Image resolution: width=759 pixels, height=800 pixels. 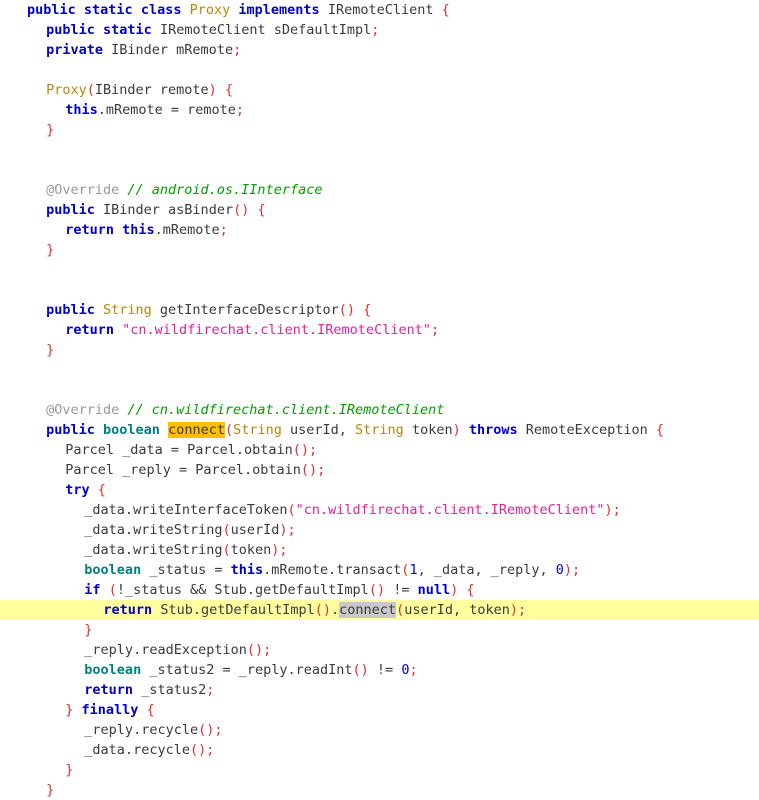 I want to click on code-token-num: 0, so click(x=559, y=570).